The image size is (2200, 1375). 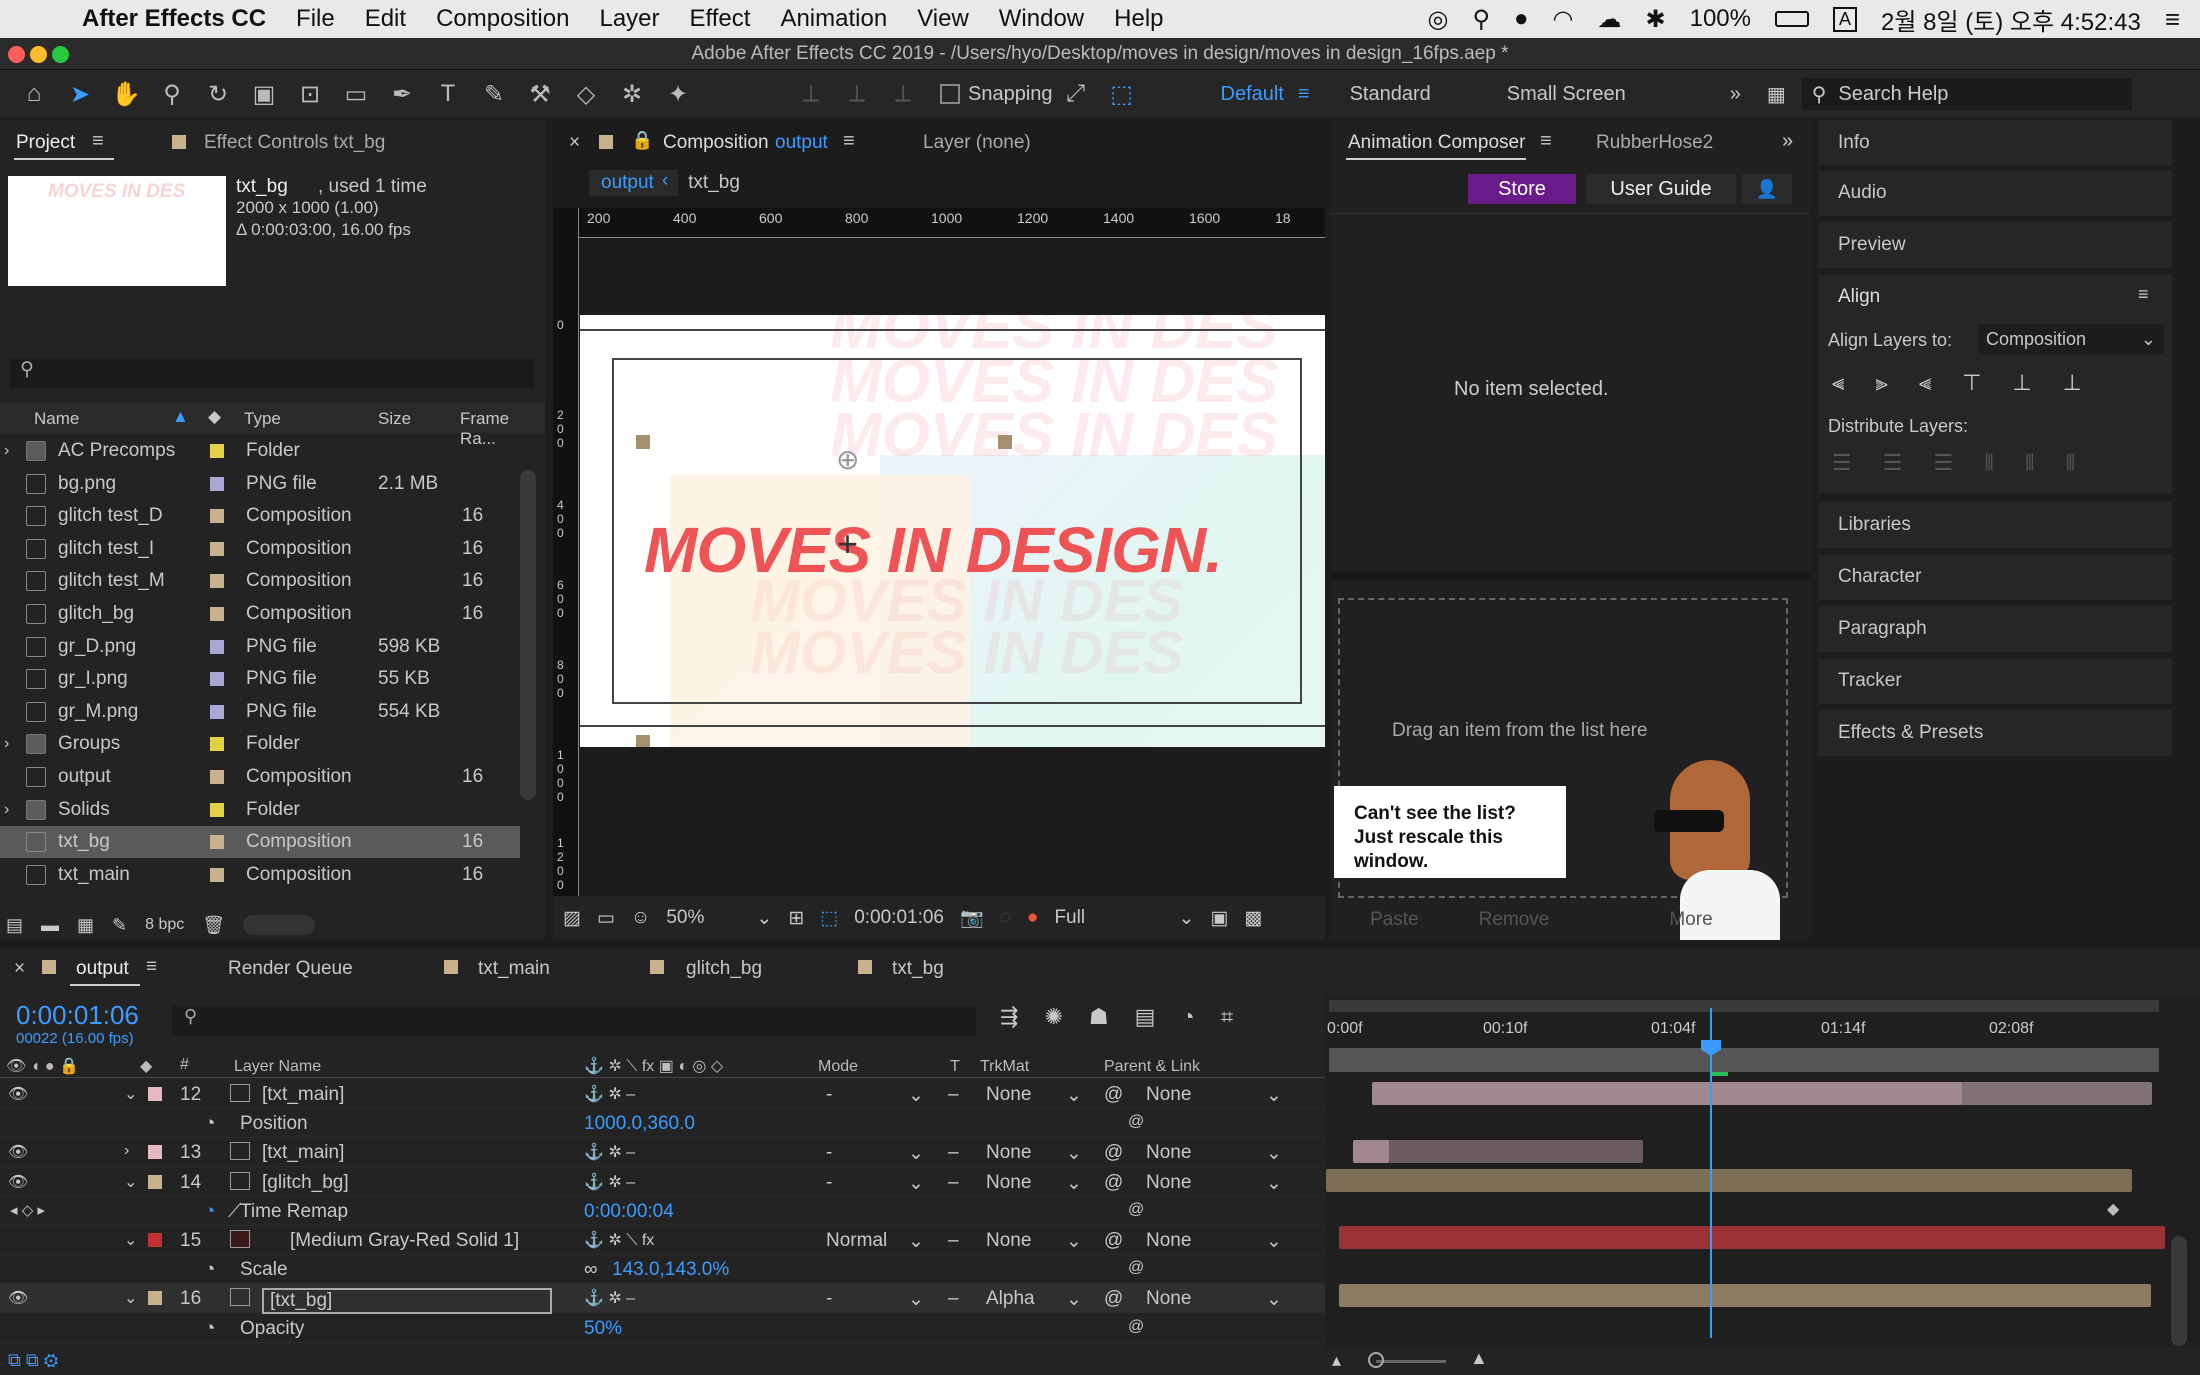 What do you see at coordinates (1010, 1299) in the screenshot?
I see `trkmat-value: Alpha` at bounding box center [1010, 1299].